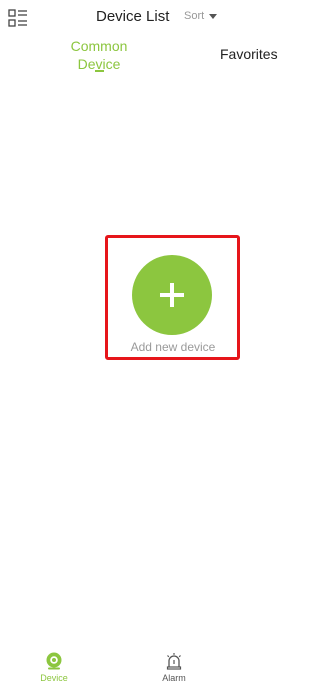 The image size is (320, 693). I want to click on sort-button: Sort, so click(201, 16).